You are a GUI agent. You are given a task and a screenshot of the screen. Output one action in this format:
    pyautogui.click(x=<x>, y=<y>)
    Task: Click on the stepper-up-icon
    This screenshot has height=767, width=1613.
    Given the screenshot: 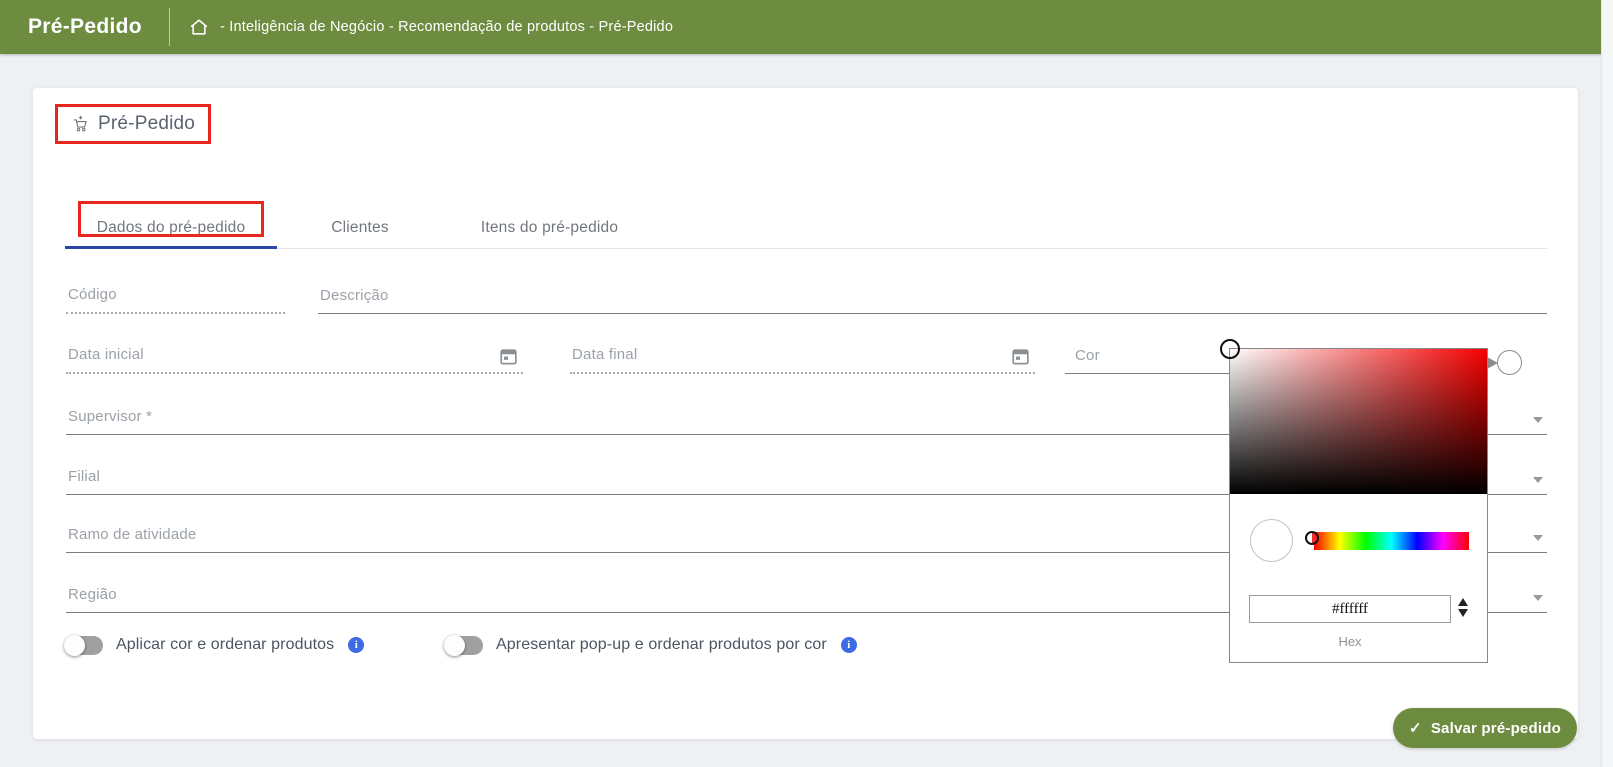 What is the action you would take?
    pyautogui.click(x=1463, y=602)
    